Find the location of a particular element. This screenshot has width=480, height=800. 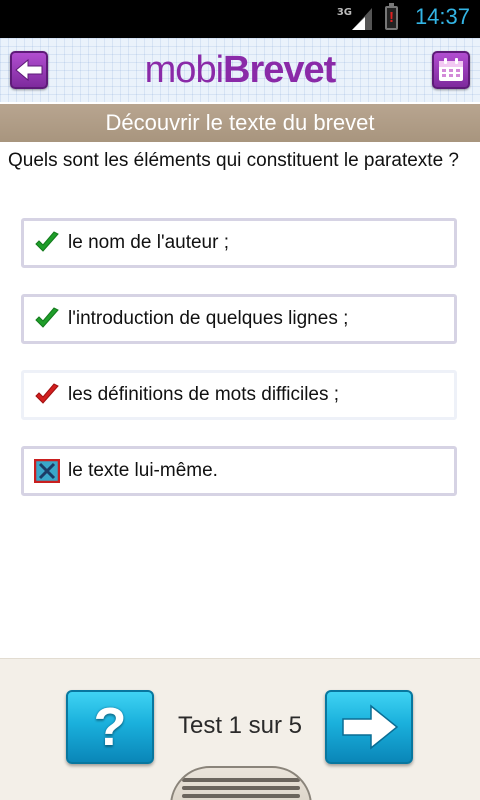

answer-option-2: l'introduction de quelques lignes ; is located at coordinates (239, 319).